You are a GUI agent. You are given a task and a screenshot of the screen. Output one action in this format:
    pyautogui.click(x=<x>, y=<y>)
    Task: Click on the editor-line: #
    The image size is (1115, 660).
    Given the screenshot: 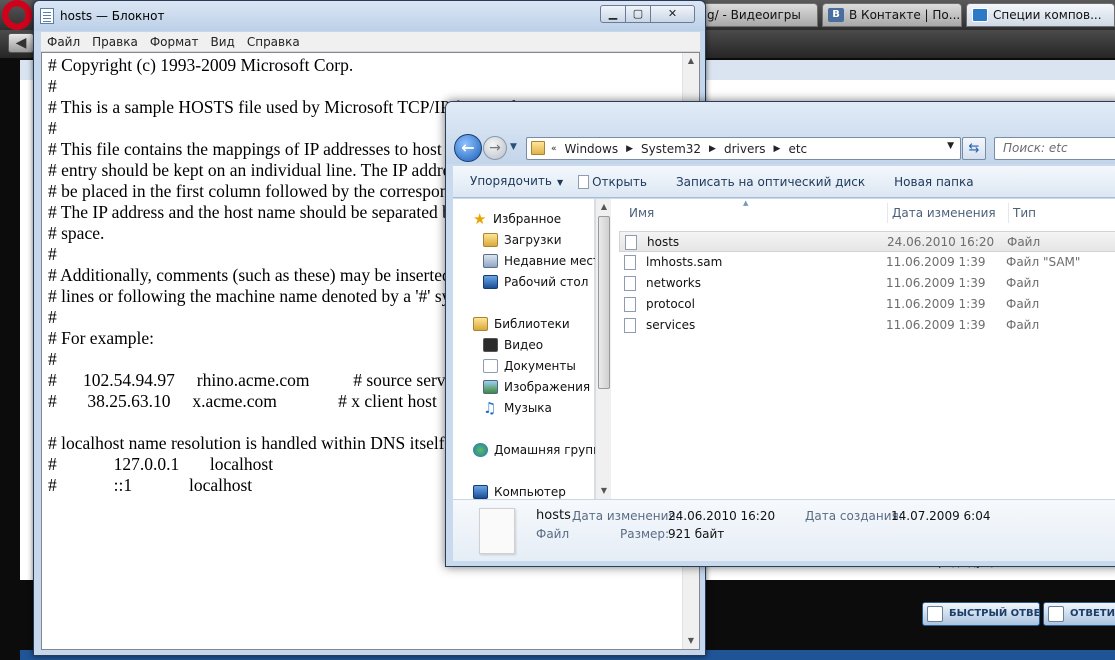 What is the action you would take?
    pyautogui.click(x=363, y=86)
    